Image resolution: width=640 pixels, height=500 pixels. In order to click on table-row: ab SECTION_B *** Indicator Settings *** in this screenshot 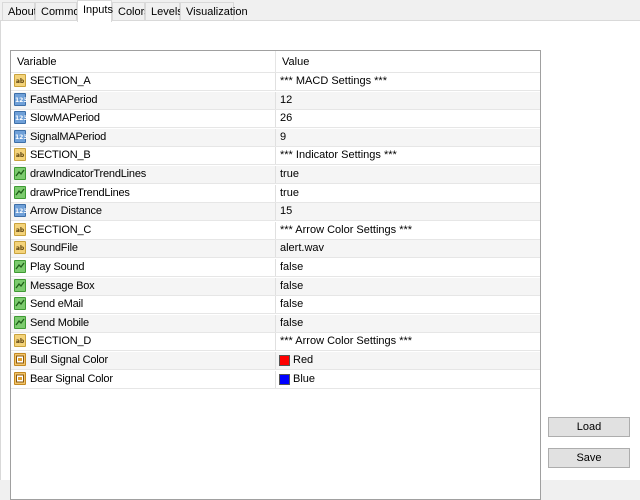, I will do `click(275, 156)`.